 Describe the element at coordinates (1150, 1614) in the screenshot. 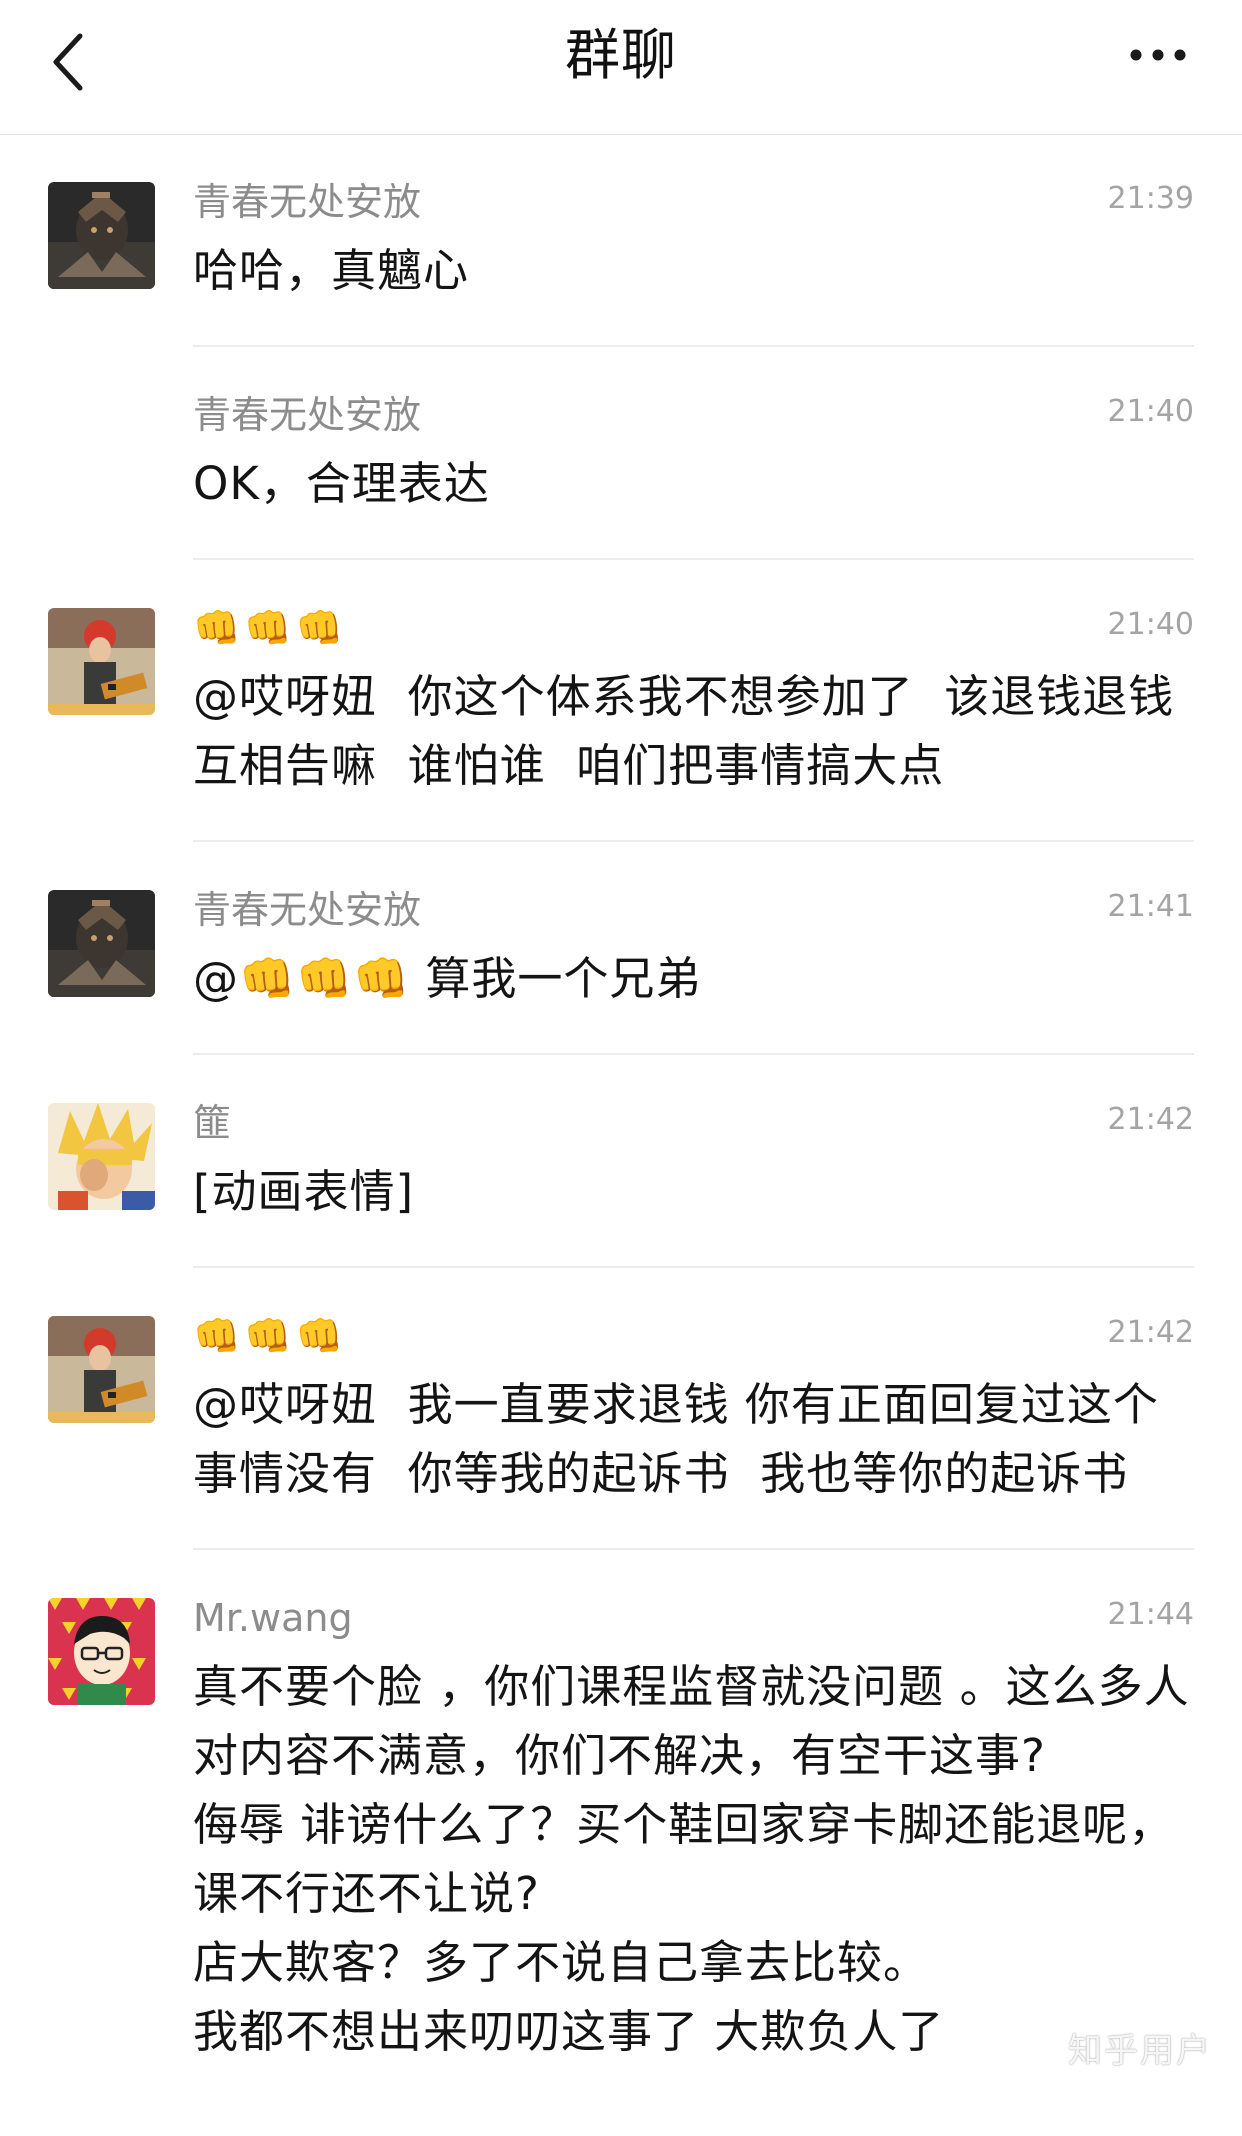

I see `message-time: 21:44` at that location.